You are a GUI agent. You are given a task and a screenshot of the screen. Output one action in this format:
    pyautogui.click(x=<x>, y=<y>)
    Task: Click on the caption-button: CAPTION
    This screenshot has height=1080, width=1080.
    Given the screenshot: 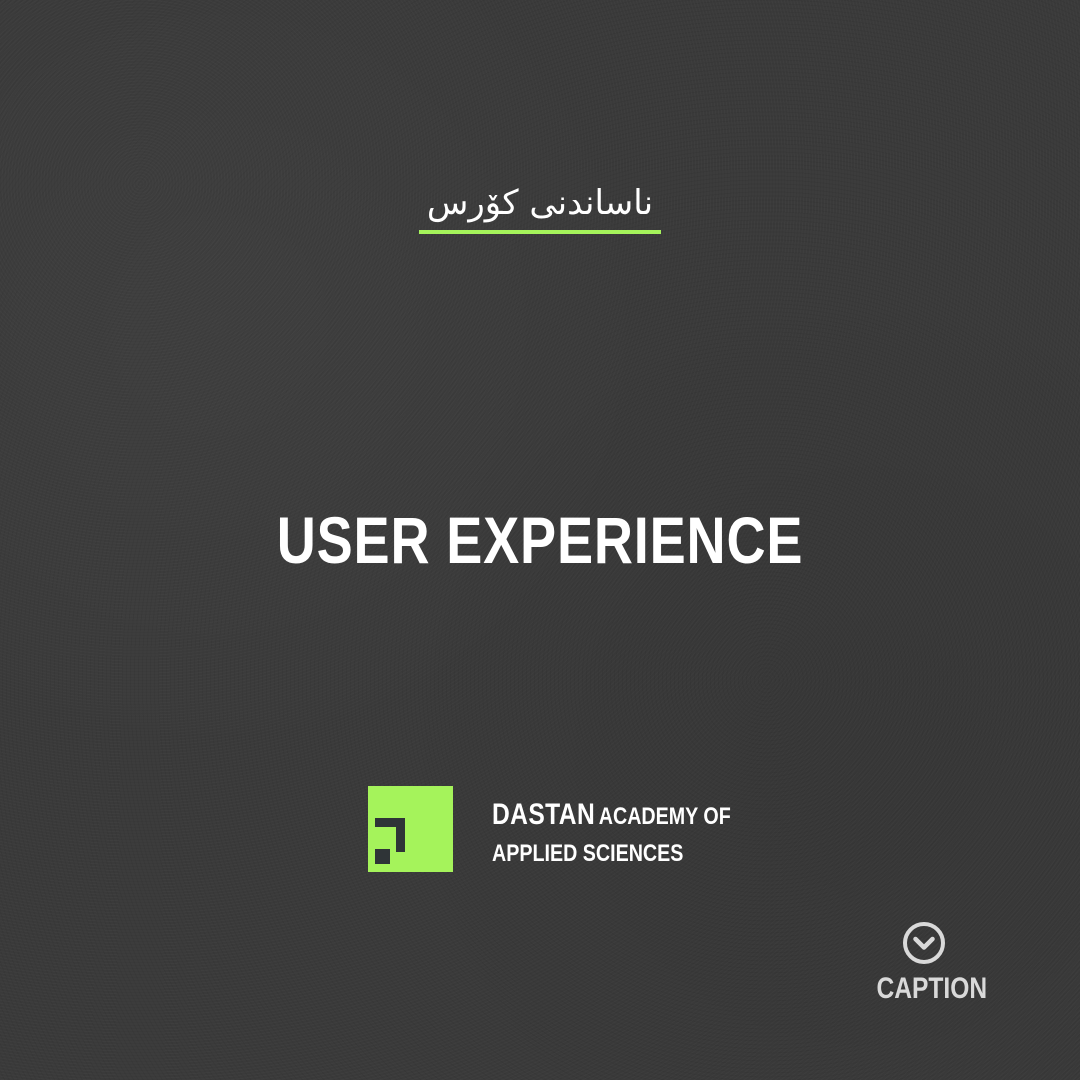 What is the action you would take?
    pyautogui.click(x=927, y=968)
    